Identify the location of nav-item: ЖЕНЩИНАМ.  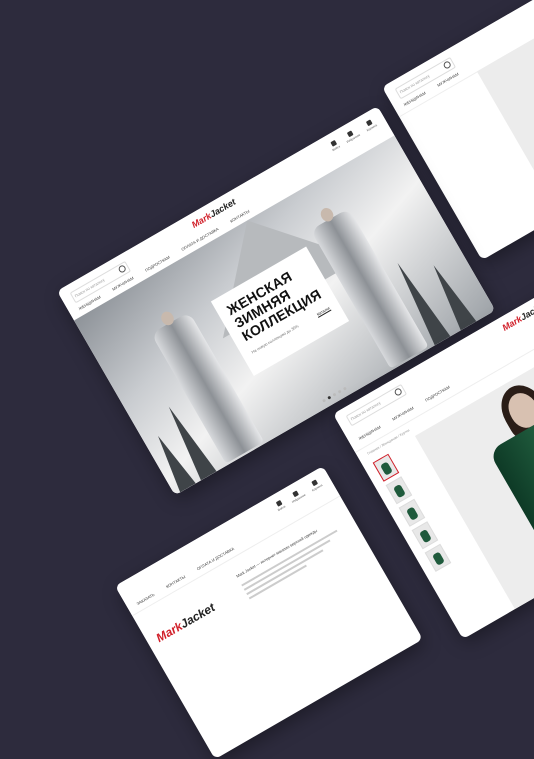
(370, 432).